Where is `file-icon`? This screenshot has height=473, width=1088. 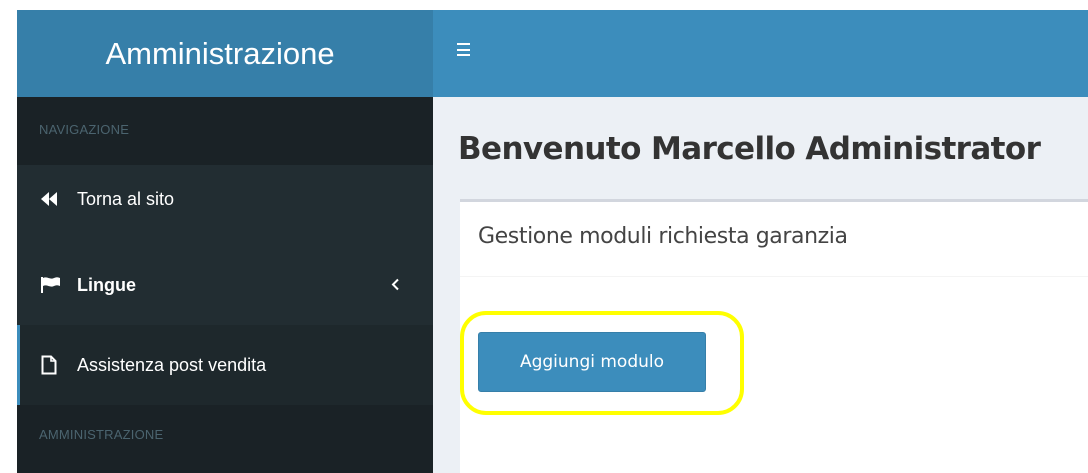
file-icon is located at coordinates (52, 365).